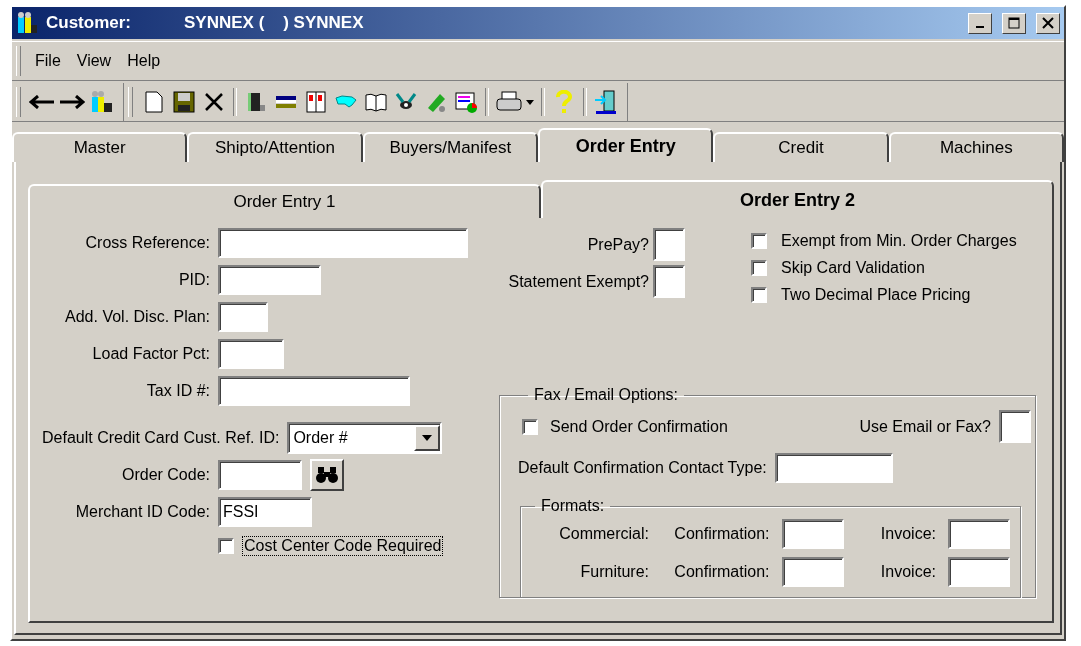  I want to click on checkbox-label: Skip Card Validation, so click(853, 267).